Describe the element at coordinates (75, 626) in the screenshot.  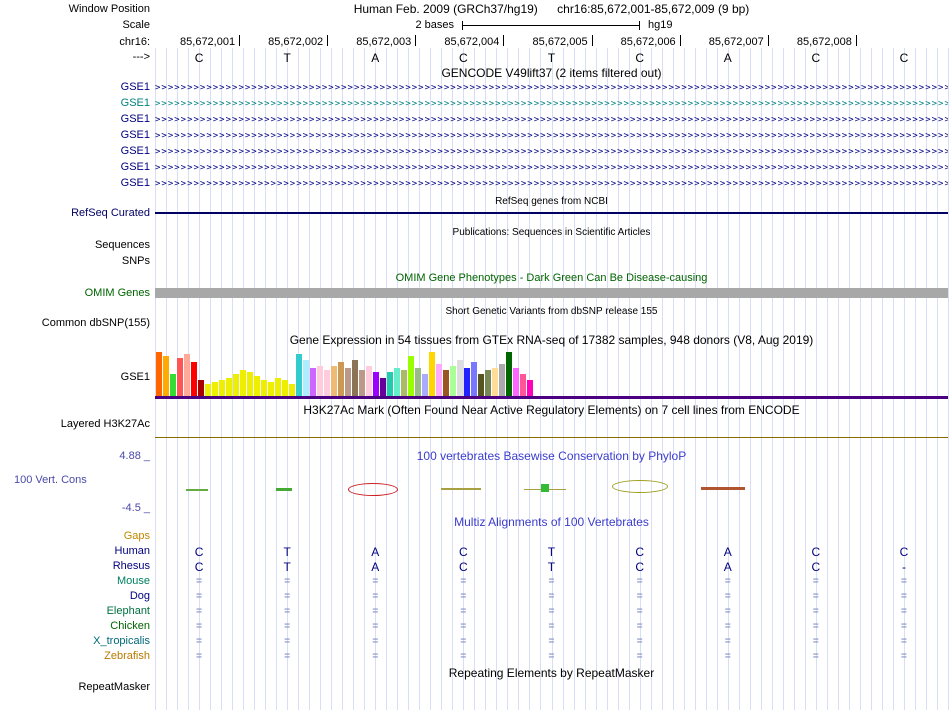
I see `species-label-chicken: Chicken` at that location.